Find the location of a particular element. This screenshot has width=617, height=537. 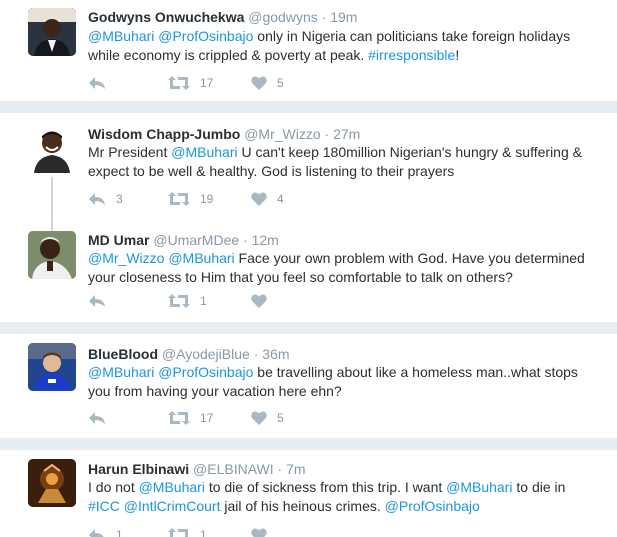

timestamp: 27m is located at coordinates (346, 134).